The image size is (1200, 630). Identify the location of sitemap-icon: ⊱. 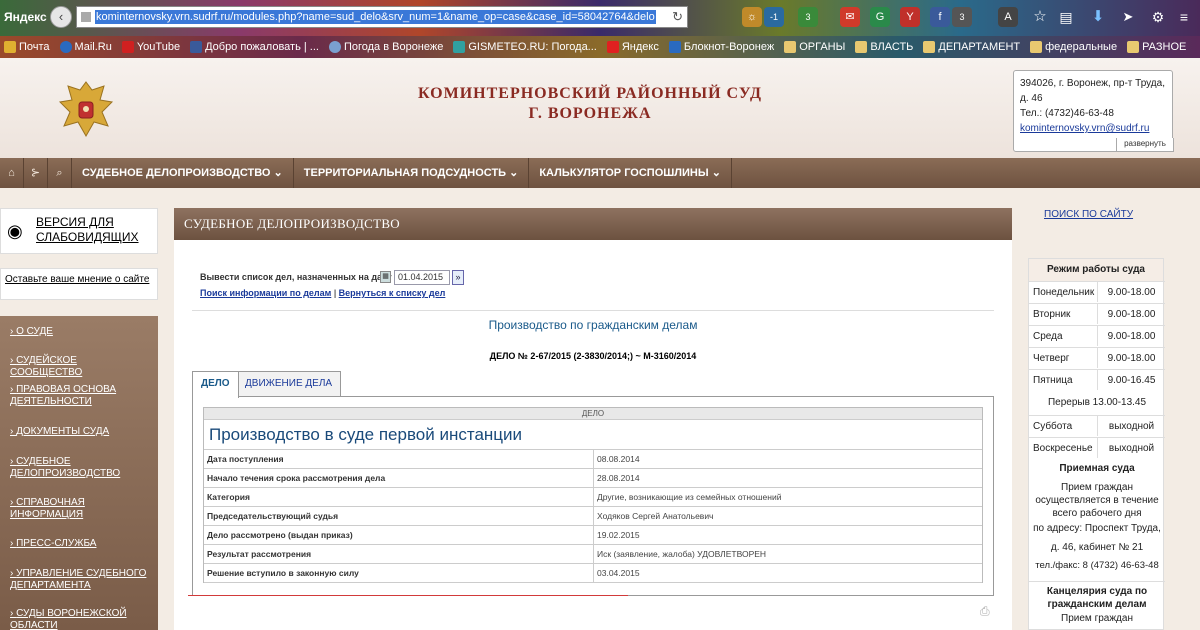
(36, 173).